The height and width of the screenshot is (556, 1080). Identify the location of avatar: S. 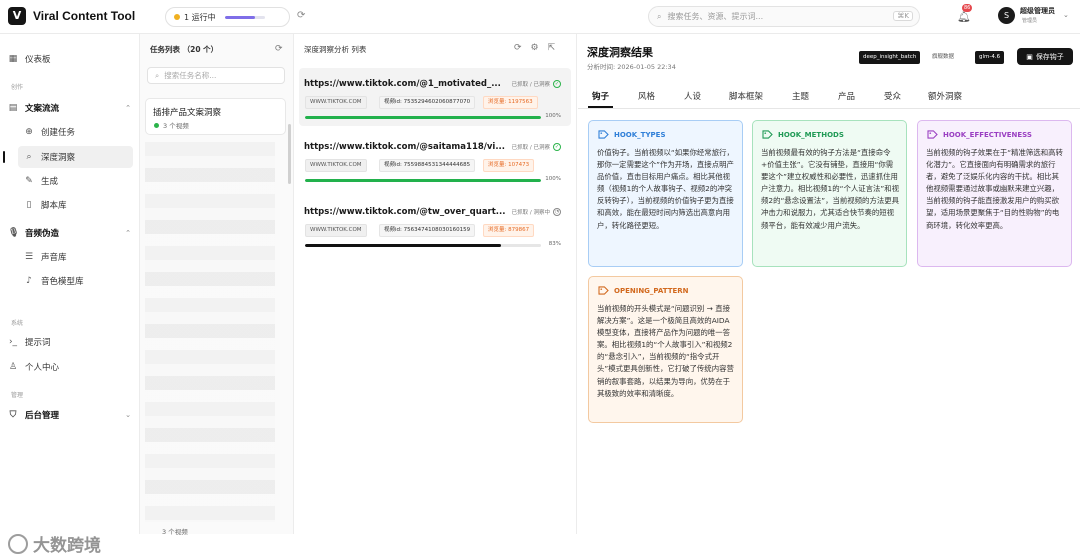
(1006, 15).